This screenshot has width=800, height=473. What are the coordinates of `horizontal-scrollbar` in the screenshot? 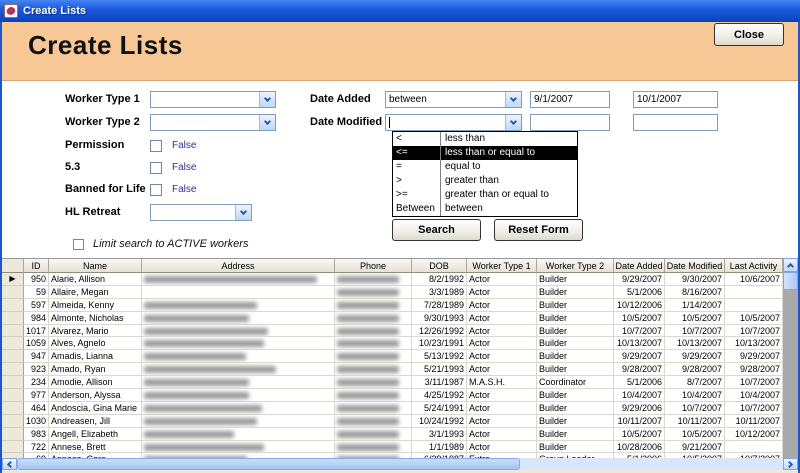 It's located at (400, 464).